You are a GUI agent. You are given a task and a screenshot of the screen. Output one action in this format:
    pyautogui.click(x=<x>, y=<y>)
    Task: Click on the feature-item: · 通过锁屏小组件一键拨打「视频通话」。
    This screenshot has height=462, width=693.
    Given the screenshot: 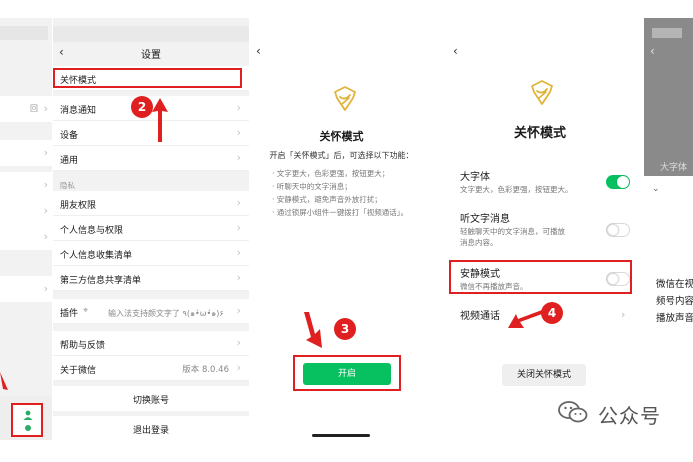 What is the action you would take?
    pyautogui.click(x=340, y=212)
    